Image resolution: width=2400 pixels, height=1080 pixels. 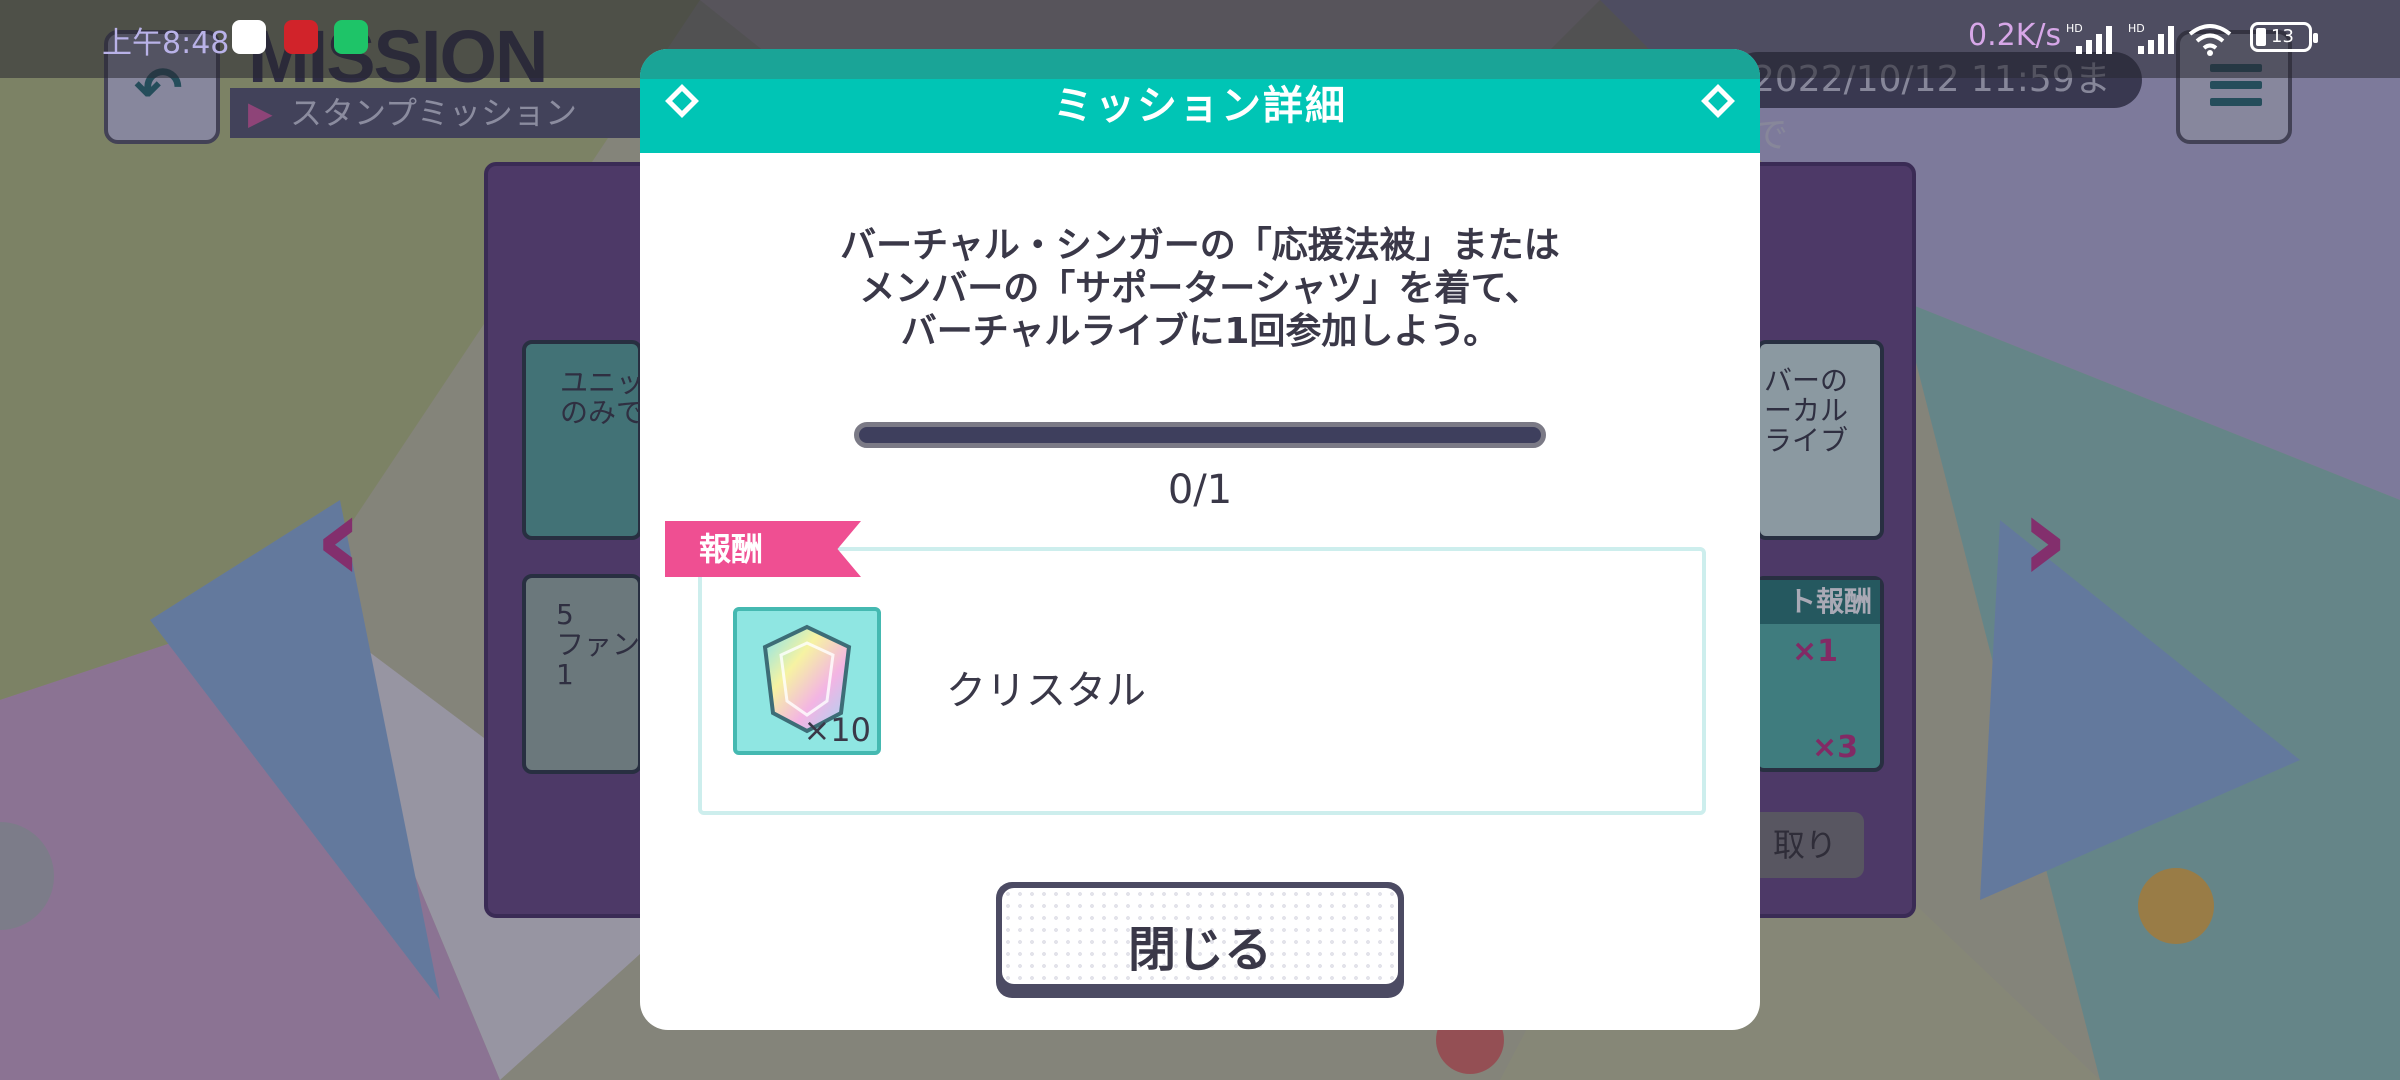 What do you see at coordinates (837, 730) in the screenshot?
I see `reward-item-quantity: ×10` at bounding box center [837, 730].